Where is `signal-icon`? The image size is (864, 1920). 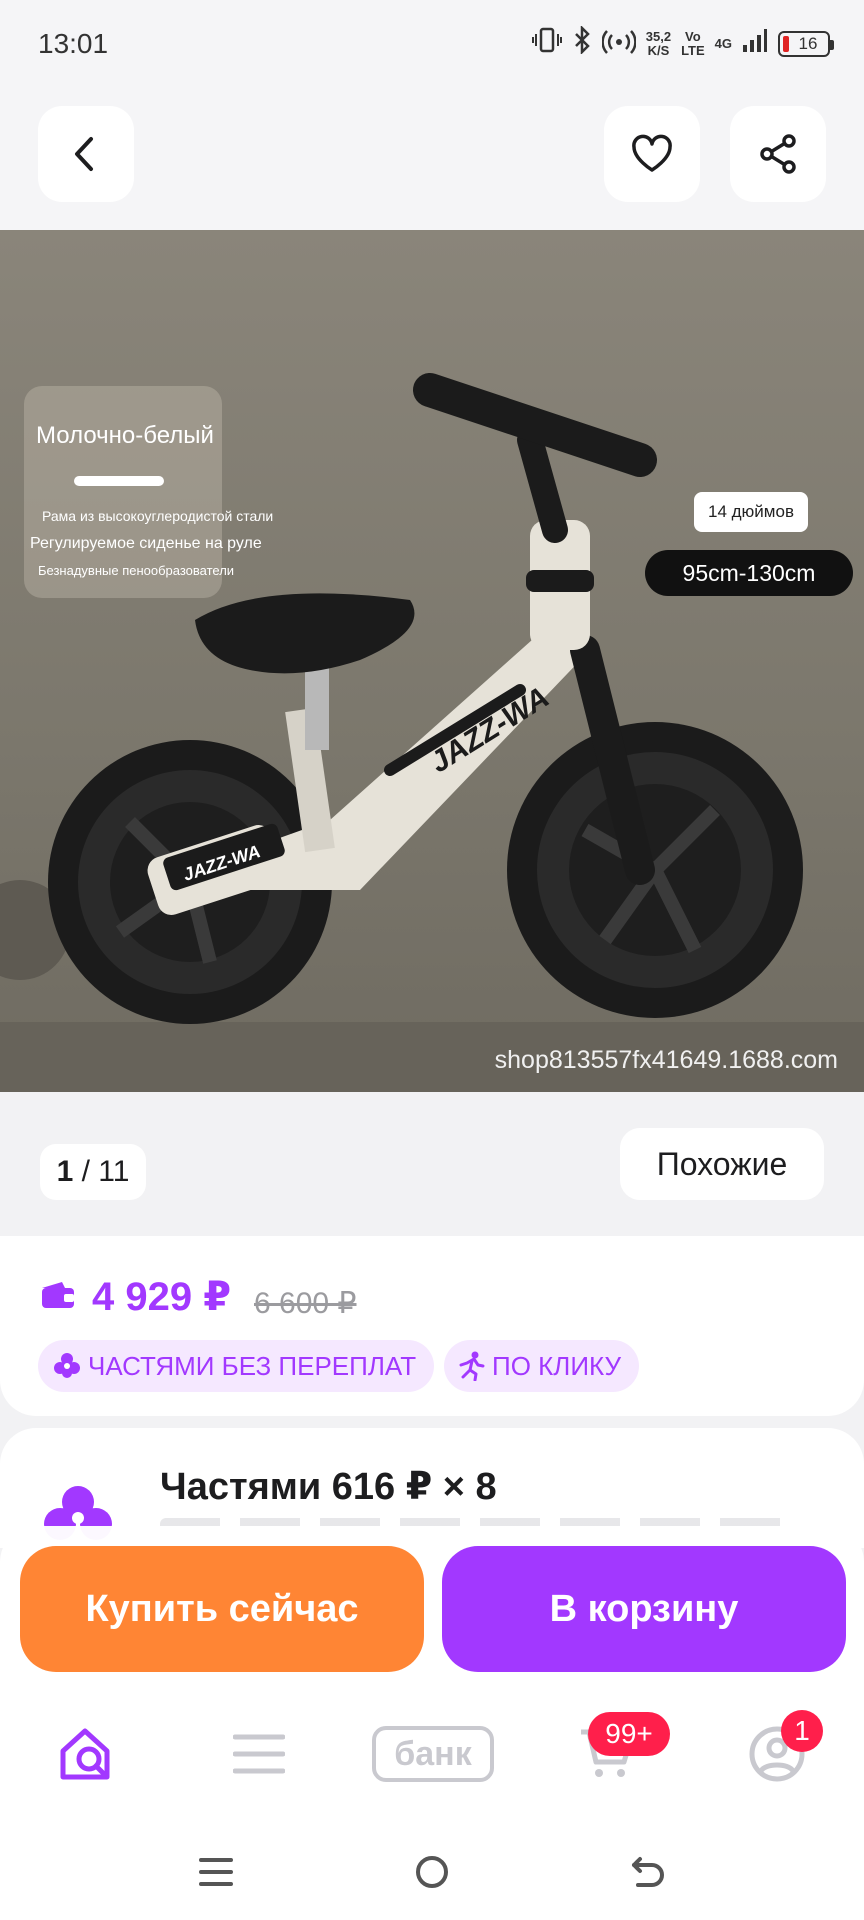 signal-icon is located at coordinates (755, 43).